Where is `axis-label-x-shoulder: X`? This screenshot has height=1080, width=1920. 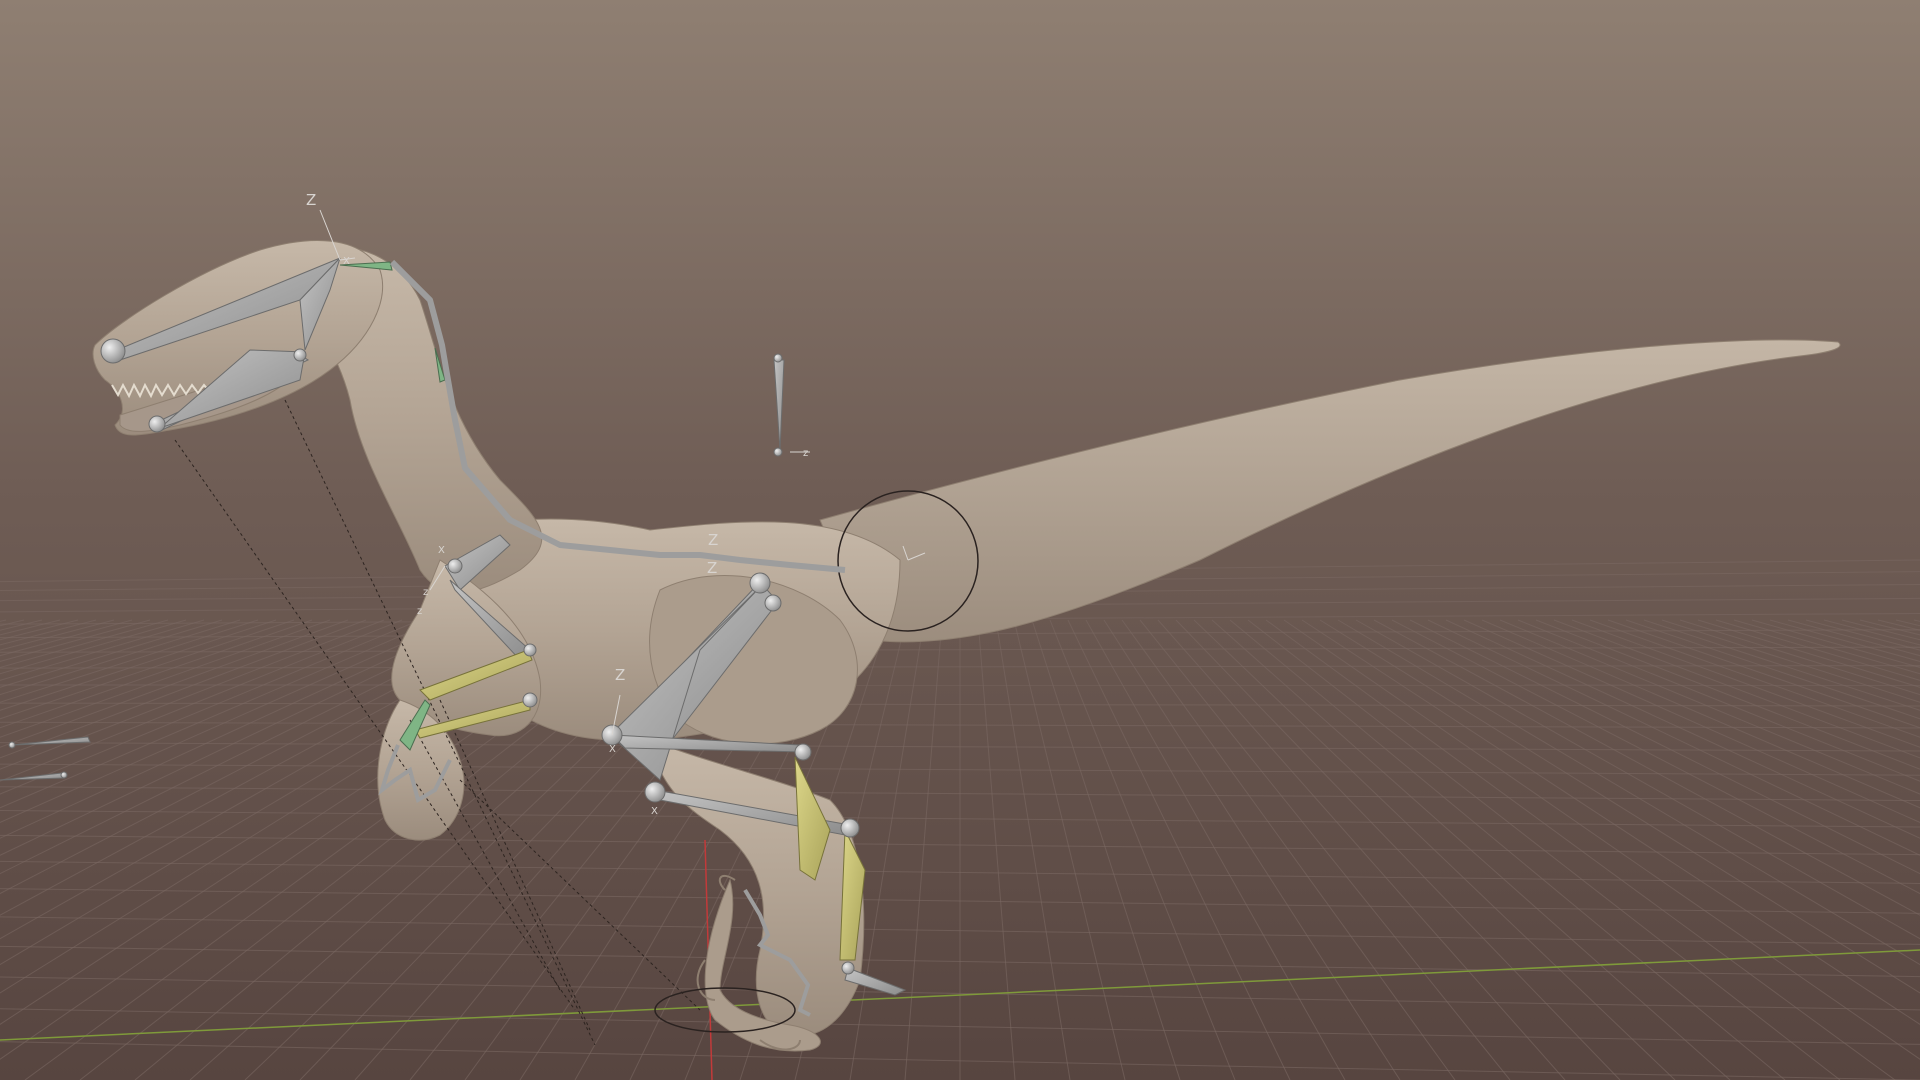 axis-label-x-shoulder: X is located at coordinates (441, 550).